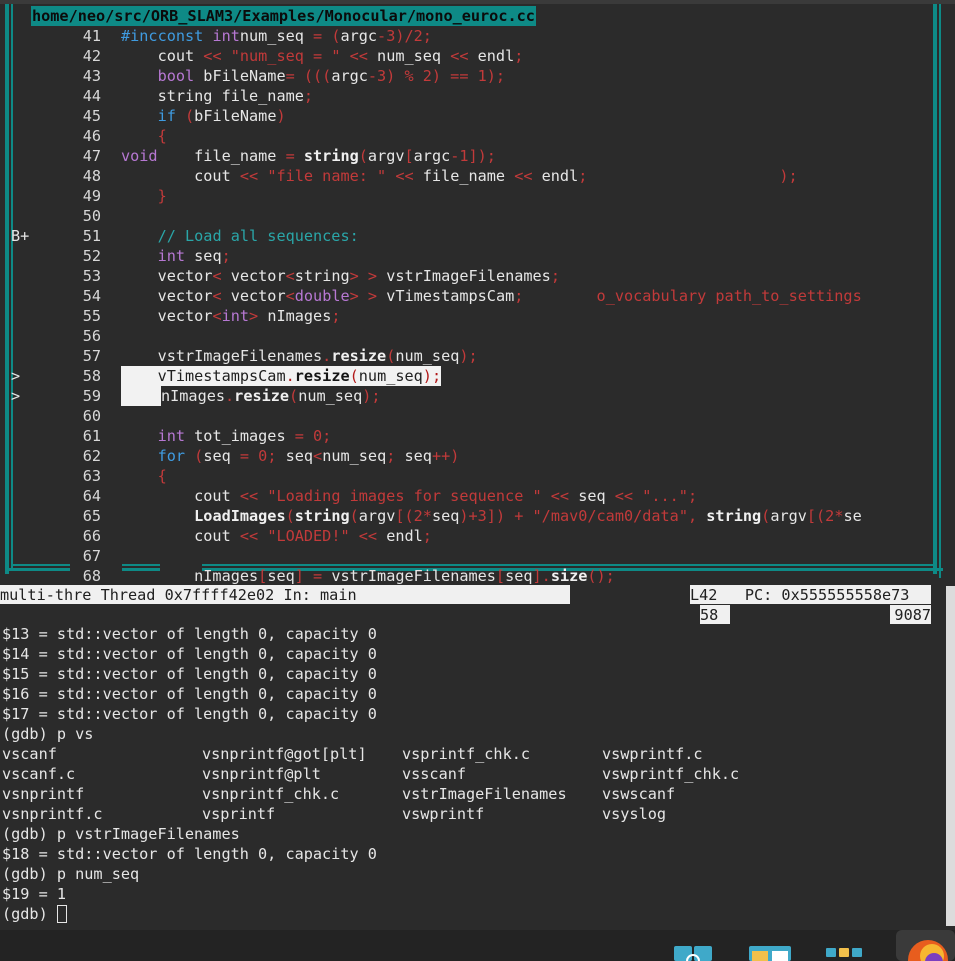  Describe the element at coordinates (91, 576) in the screenshot. I see `line-number: 68` at that location.